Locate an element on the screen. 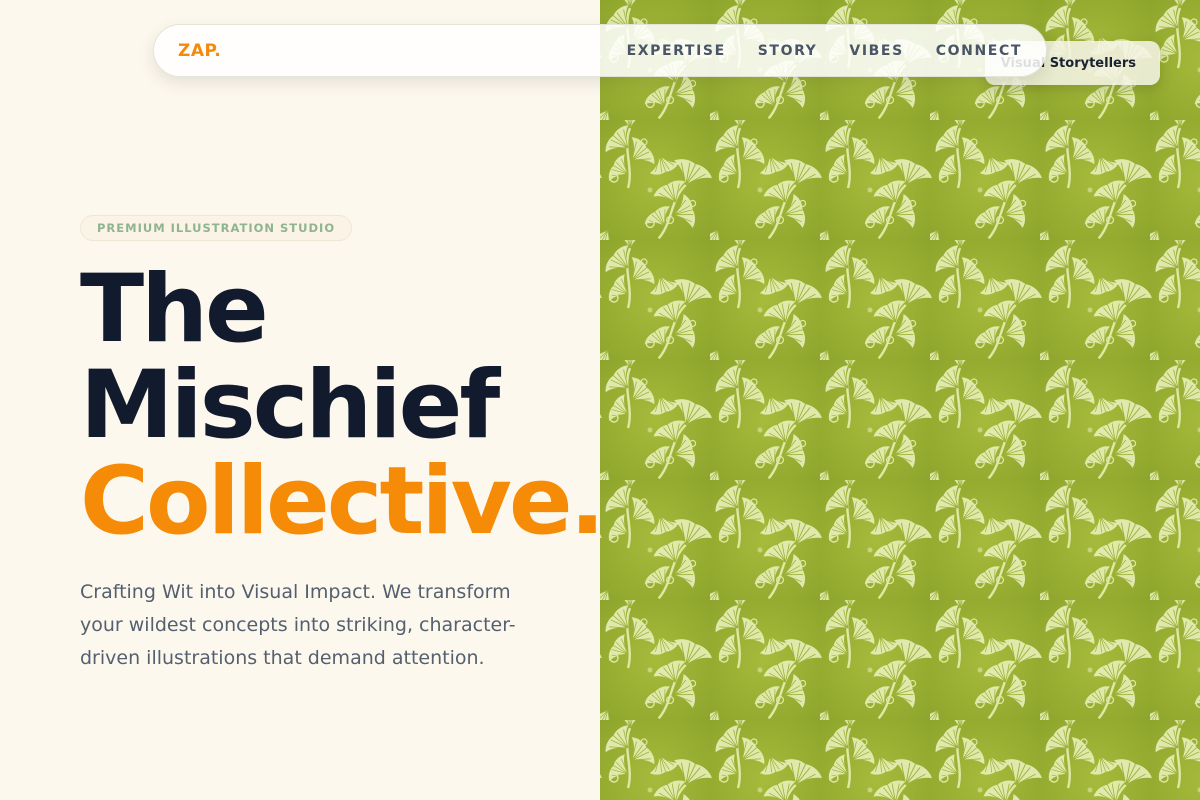  nav-link-connect: CONNECT is located at coordinates (979, 51).